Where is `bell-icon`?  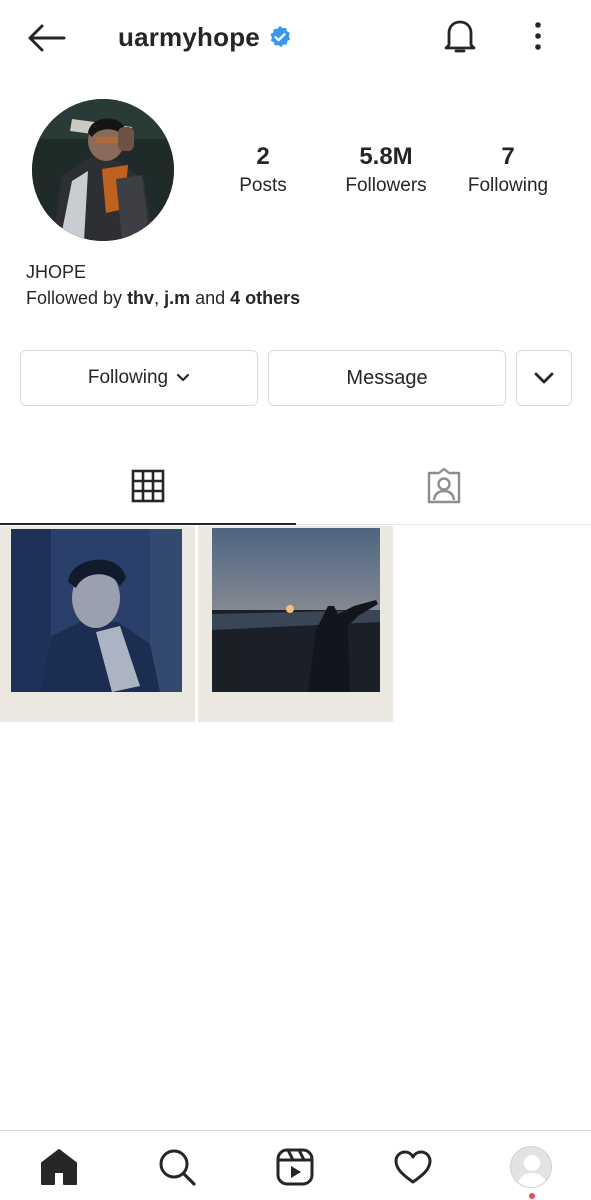
bell-icon is located at coordinates (460, 36).